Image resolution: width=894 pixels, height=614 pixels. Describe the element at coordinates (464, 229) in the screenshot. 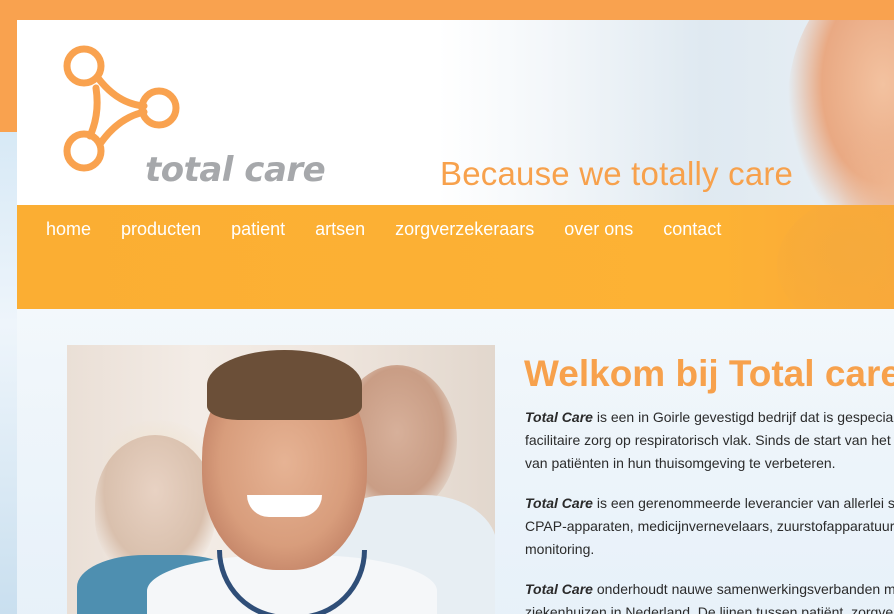

I see `nav-item-zorgverzekeraars: zorgverzekeraars` at that location.